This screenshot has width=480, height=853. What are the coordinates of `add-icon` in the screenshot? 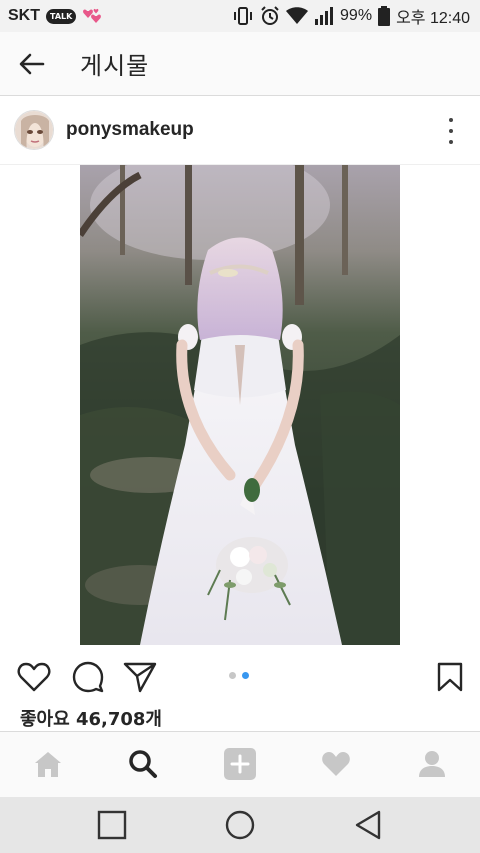 It's located at (240, 764).